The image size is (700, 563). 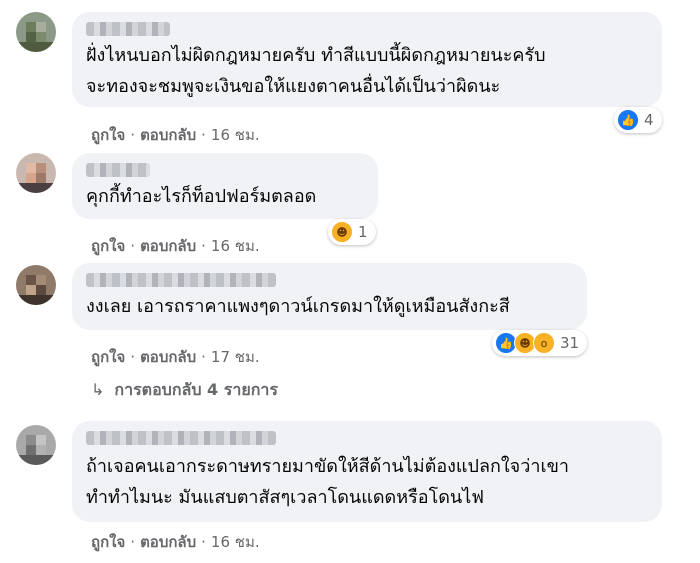 I want to click on reaction-count: 1, so click(x=363, y=232).